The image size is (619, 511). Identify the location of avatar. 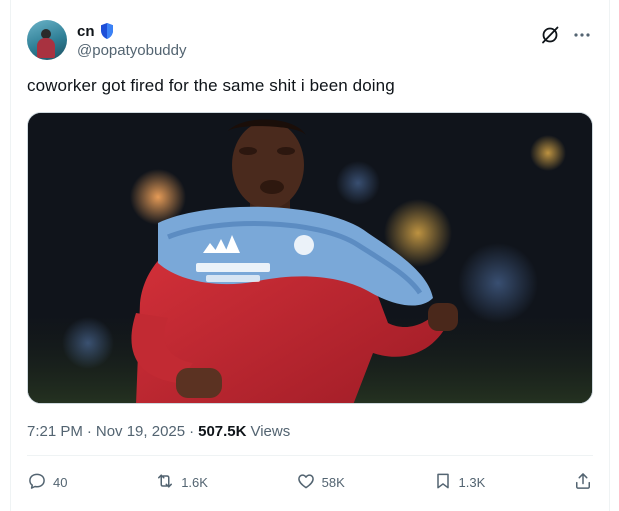
(47, 40).